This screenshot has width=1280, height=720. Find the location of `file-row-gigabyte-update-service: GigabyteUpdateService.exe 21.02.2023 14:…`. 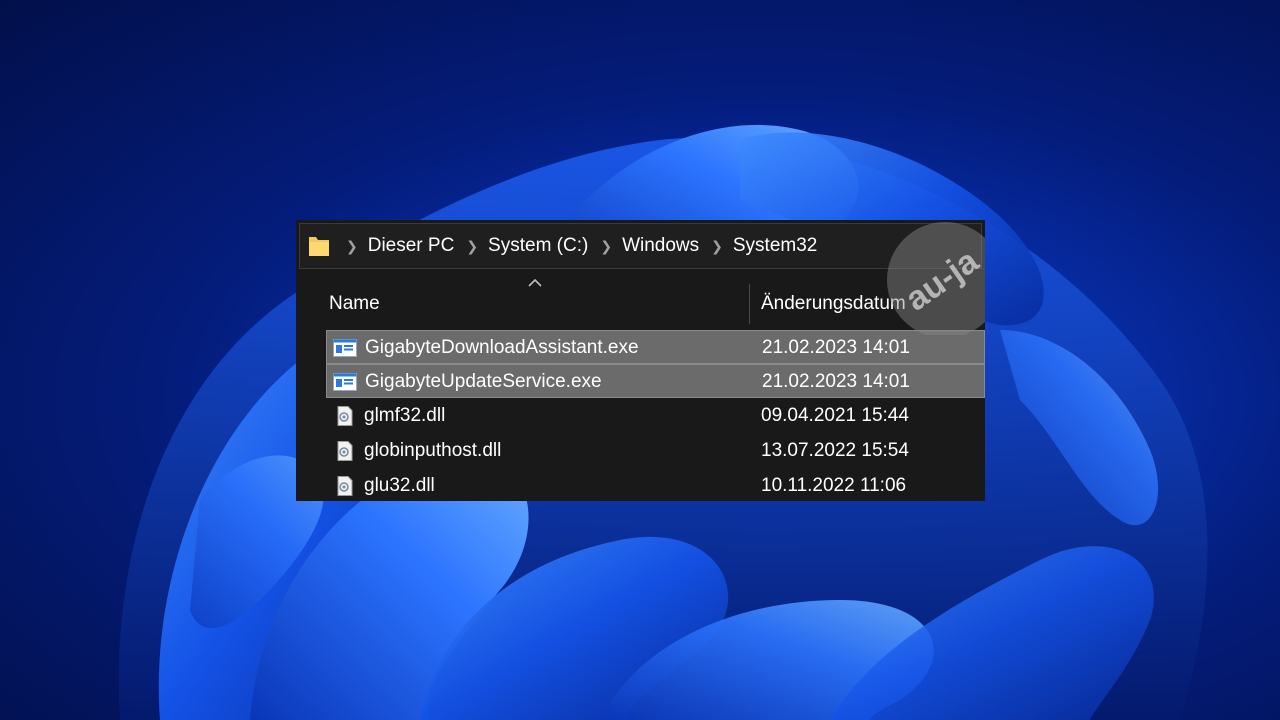

file-row-gigabyte-update-service: GigabyteUpdateService.exe 21.02.2023 14:… is located at coordinates (655, 381).